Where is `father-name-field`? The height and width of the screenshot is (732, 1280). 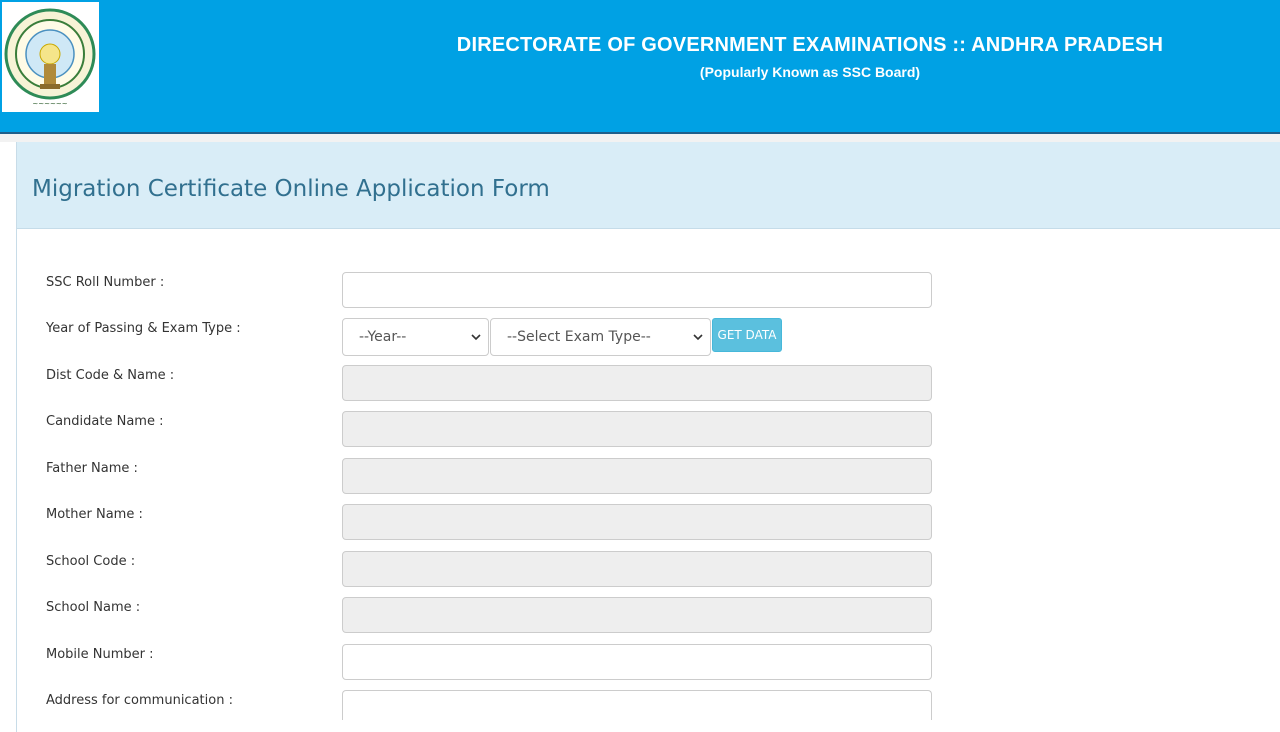
father-name-field is located at coordinates (637, 476).